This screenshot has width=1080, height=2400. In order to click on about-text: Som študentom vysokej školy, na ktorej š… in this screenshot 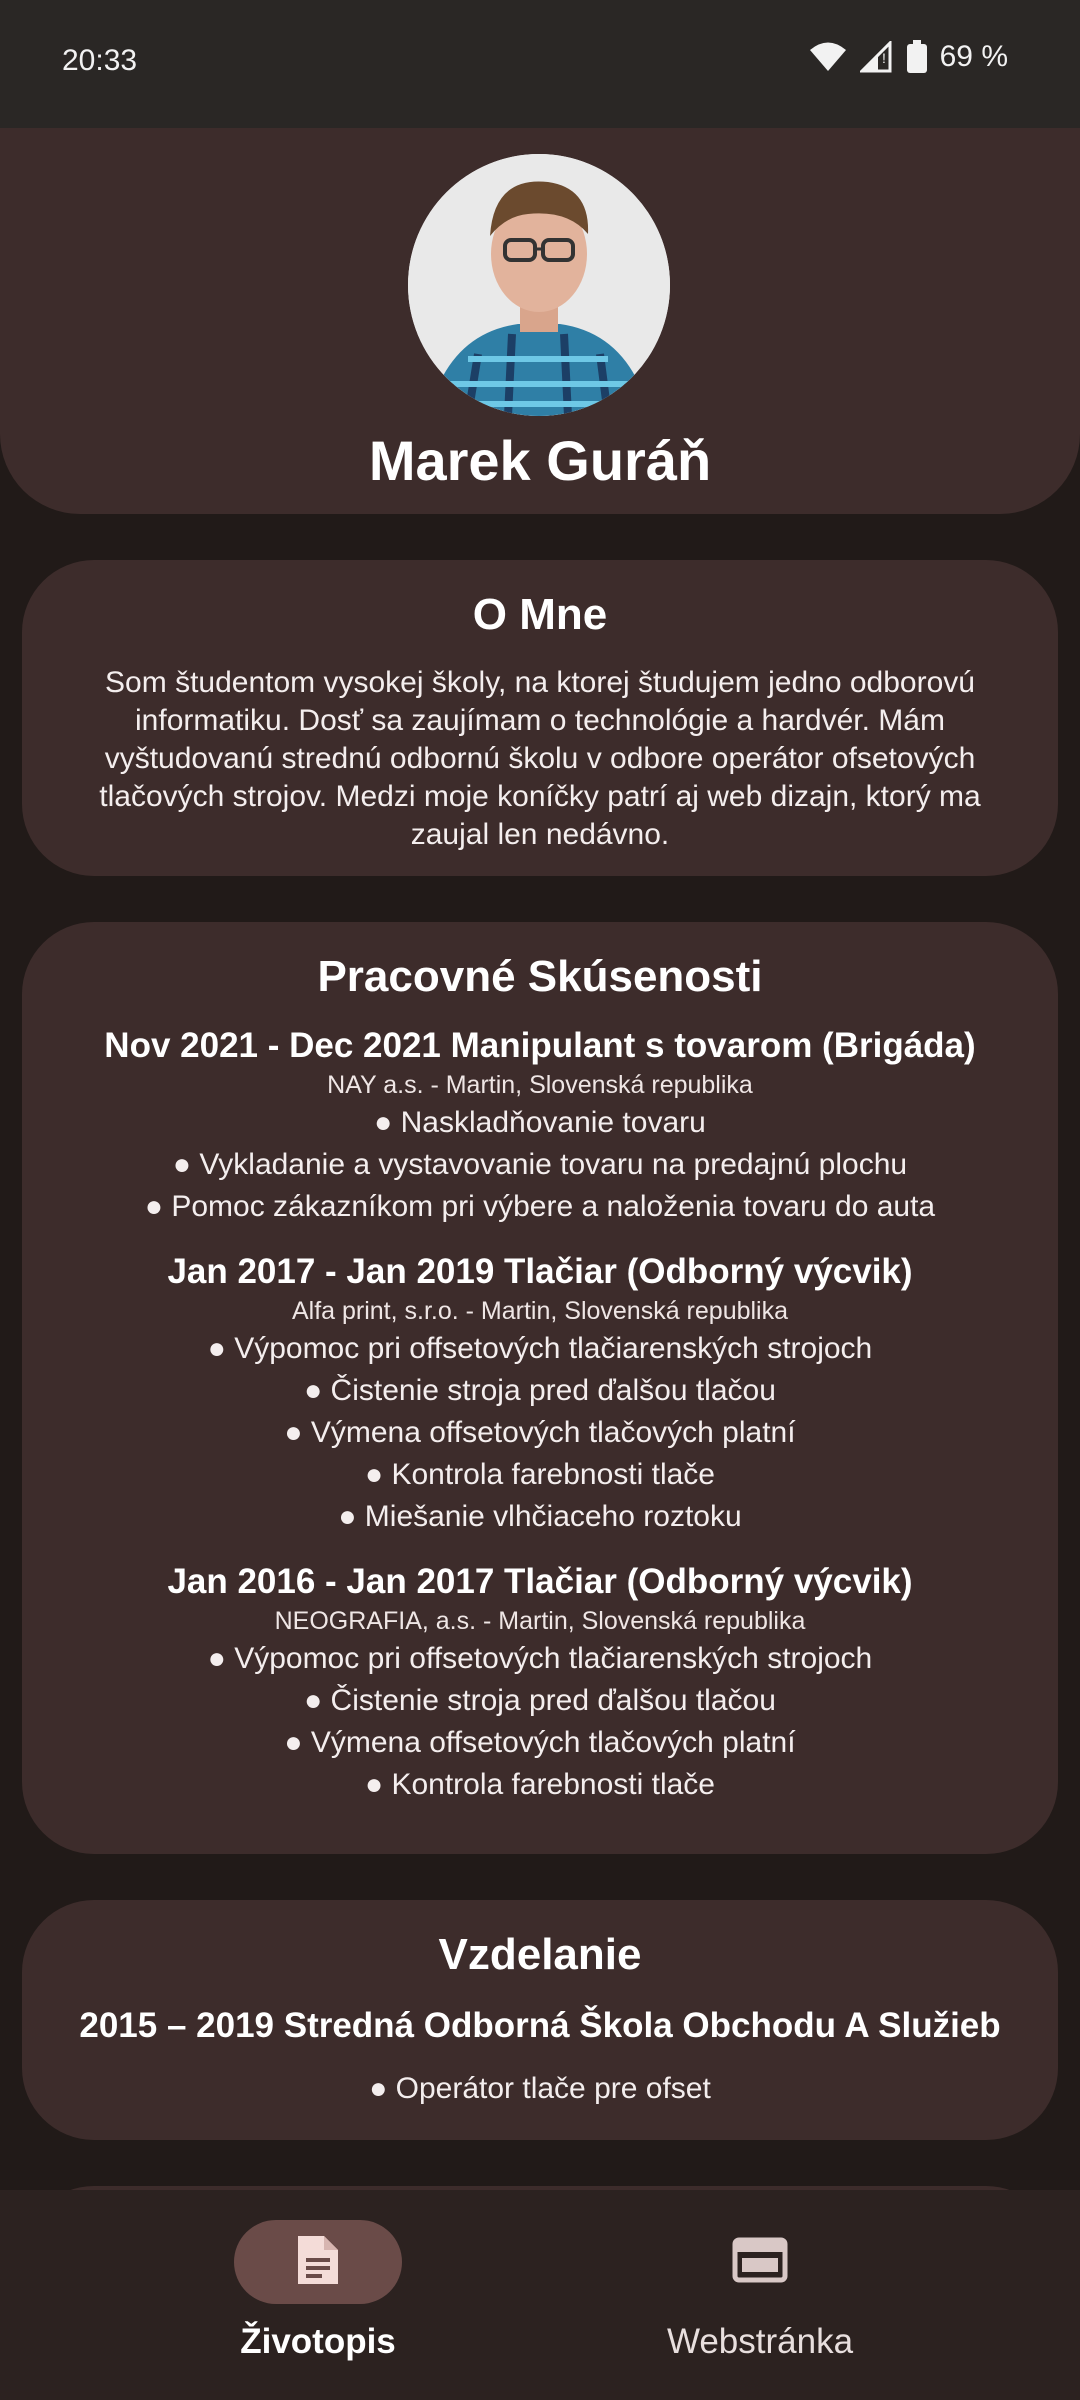, I will do `click(540, 758)`.